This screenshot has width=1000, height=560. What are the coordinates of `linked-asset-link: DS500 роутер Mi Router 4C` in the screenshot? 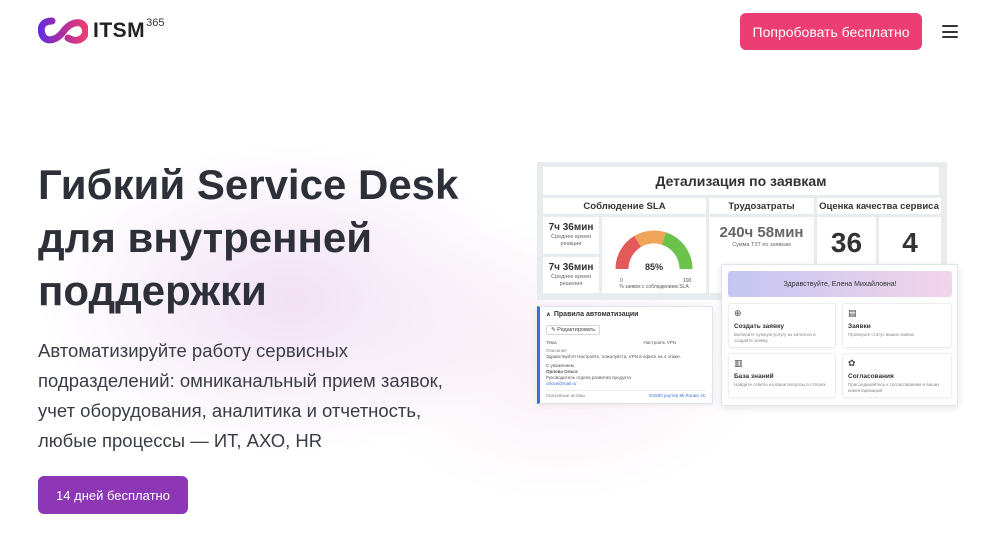 It's located at (677, 396).